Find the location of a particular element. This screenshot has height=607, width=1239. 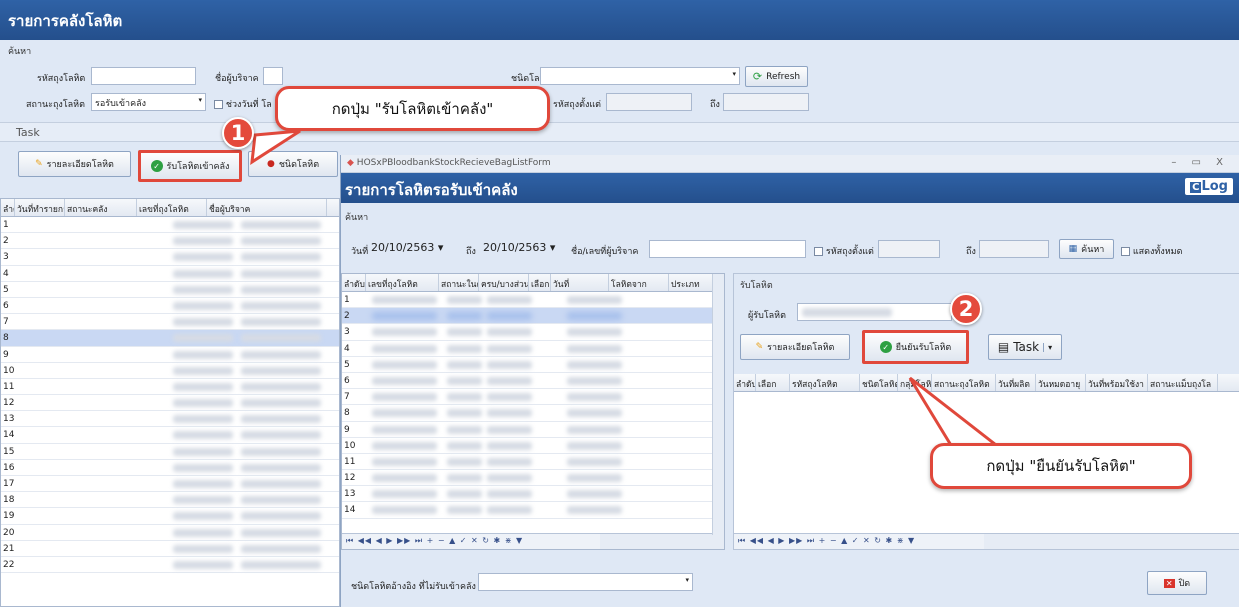

table-row: 21 is located at coordinates (170, 549).